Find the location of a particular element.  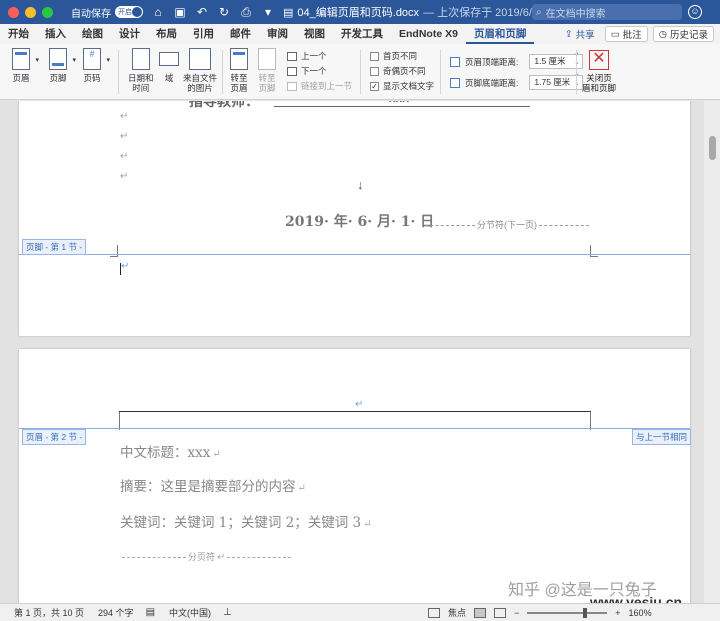

window-controls is located at coordinates (30, 12).